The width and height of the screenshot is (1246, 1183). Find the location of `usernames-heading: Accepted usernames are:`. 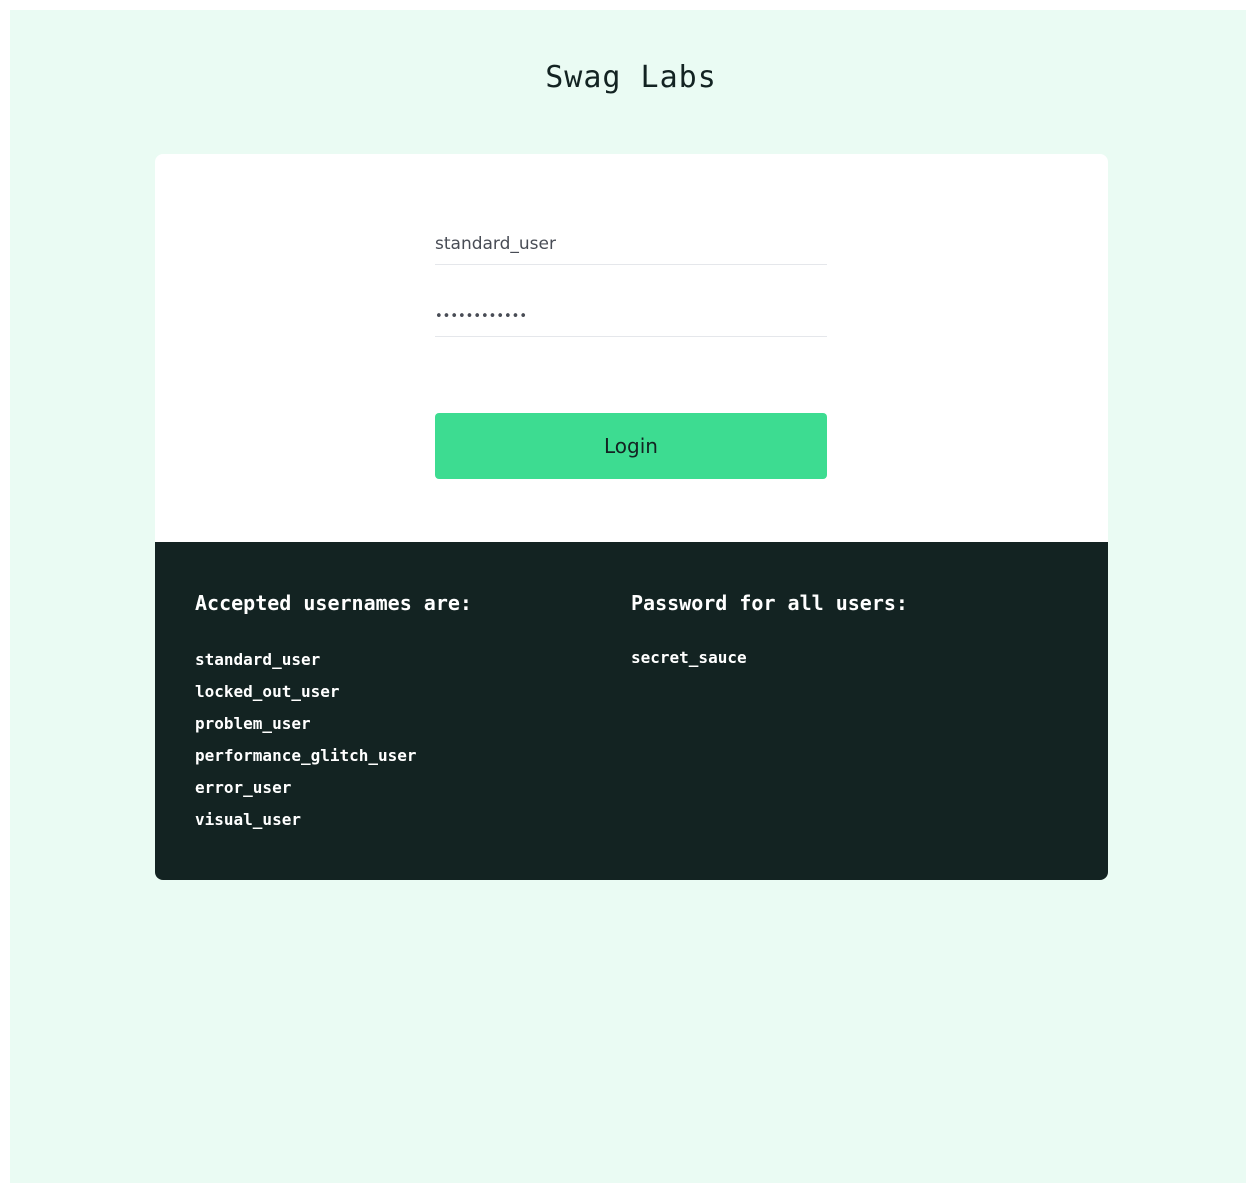

usernames-heading: Accepted usernames are: is located at coordinates (333, 603).